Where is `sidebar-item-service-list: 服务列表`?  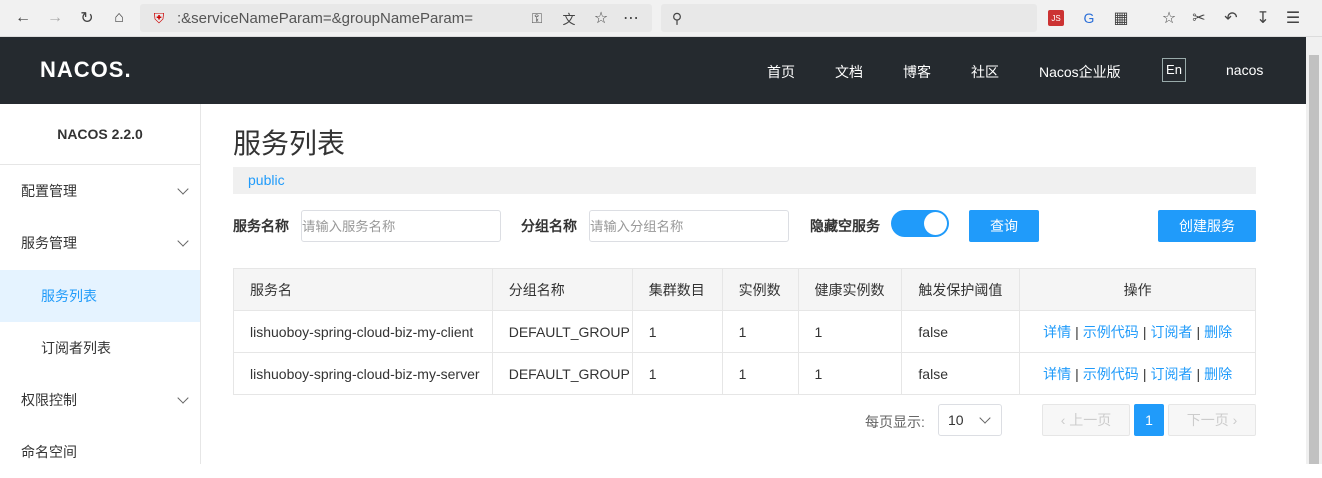 sidebar-item-service-list: 服务列表 is located at coordinates (100, 296).